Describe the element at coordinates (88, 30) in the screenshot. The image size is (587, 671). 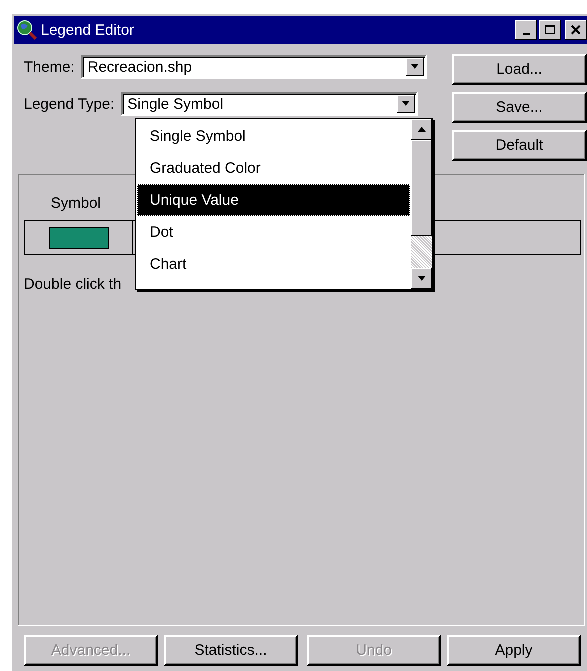
I see `window-title: Legend Editor` at that location.